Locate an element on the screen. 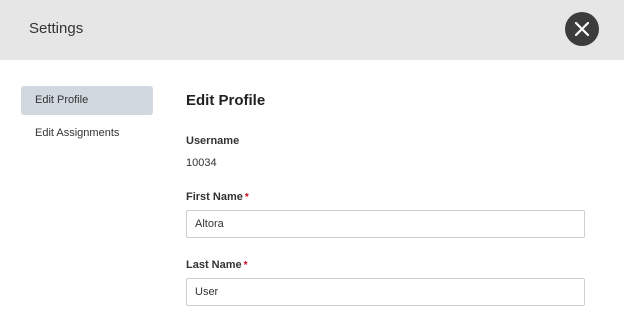 The image size is (624, 320). last-name-label: Last Name * is located at coordinates (385, 265).